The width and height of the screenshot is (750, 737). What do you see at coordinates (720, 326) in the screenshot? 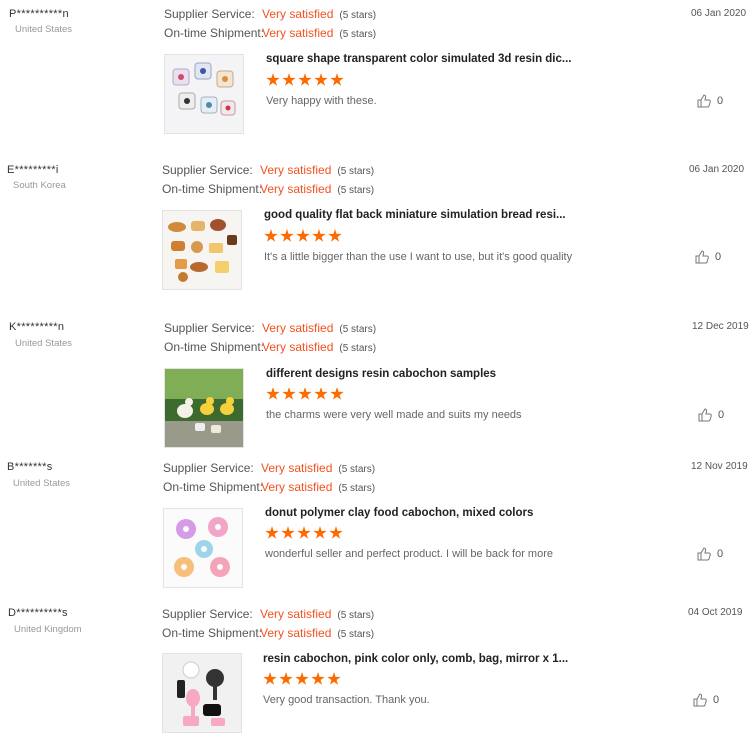
I see `review-date: 12 Dec 2019` at bounding box center [720, 326].